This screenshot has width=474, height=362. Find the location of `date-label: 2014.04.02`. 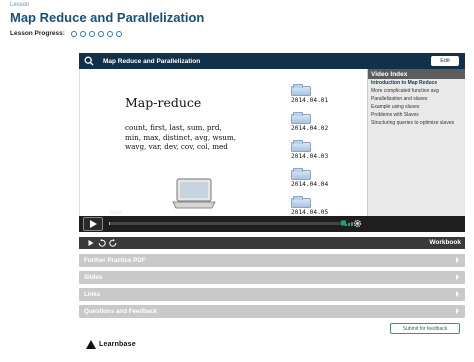

date-label: 2014.04.02 is located at coordinates (310, 128).